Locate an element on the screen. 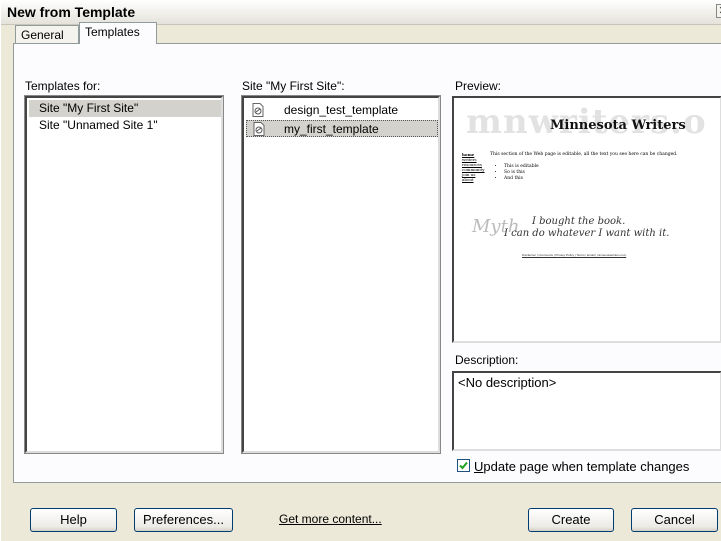 The width and height of the screenshot is (721, 541). description-label: Description: is located at coordinates (487, 360).